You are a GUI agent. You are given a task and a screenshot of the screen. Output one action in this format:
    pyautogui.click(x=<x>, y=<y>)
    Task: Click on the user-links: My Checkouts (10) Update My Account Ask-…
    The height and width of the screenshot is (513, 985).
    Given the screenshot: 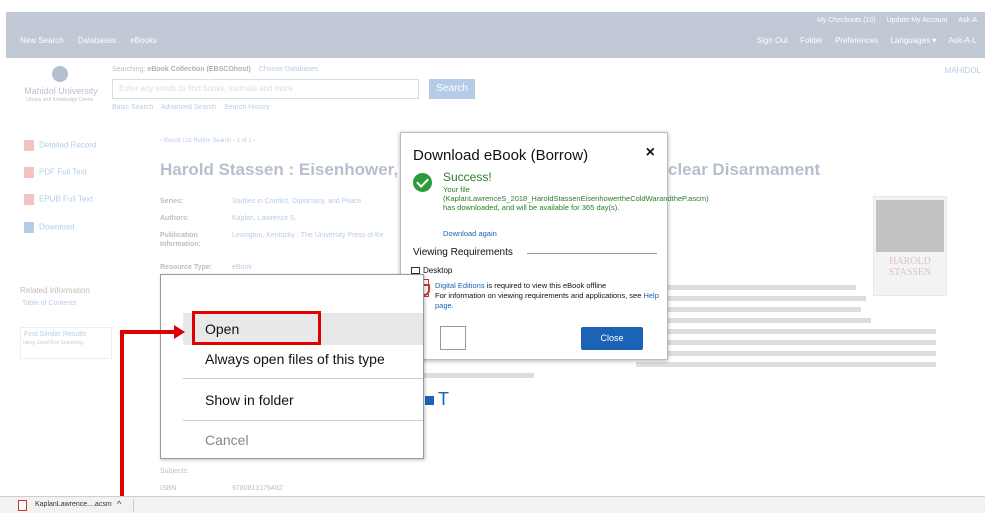 What is the action you would take?
    pyautogui.click(x=892, y=20)
    